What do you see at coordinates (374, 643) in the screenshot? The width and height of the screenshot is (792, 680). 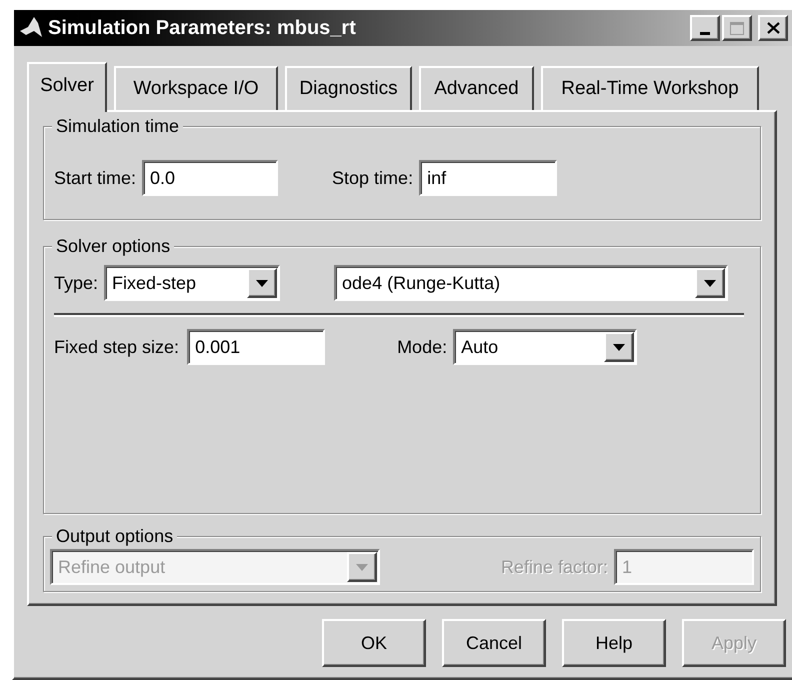 I see `dialog-button: OK` at bounding box center [374, 643].